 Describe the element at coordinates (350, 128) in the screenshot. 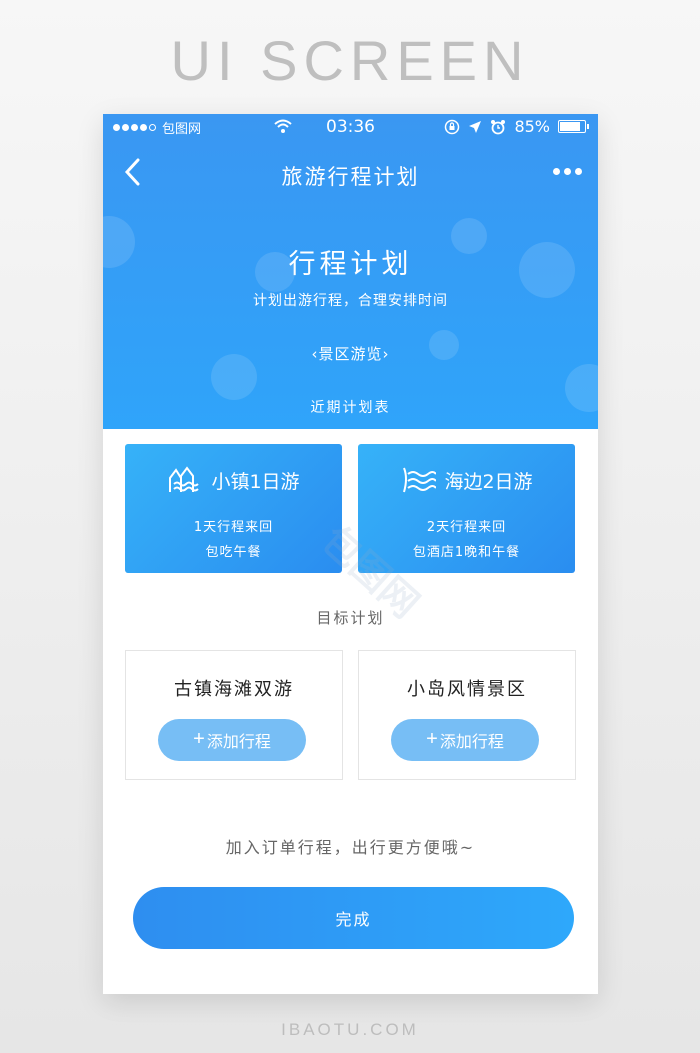

I see `status-bar: 包图网 03:36 85%` at that location.